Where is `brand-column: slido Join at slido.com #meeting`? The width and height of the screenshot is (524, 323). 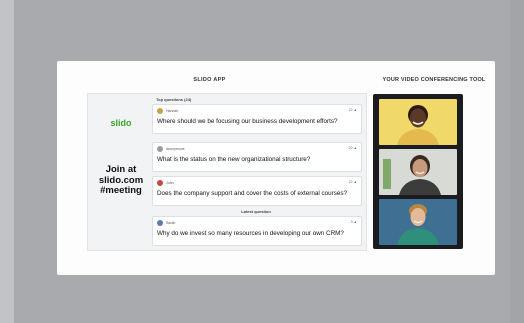 brand-column: slido Join at slido.com #meeting is located at coordinates (121, 172).